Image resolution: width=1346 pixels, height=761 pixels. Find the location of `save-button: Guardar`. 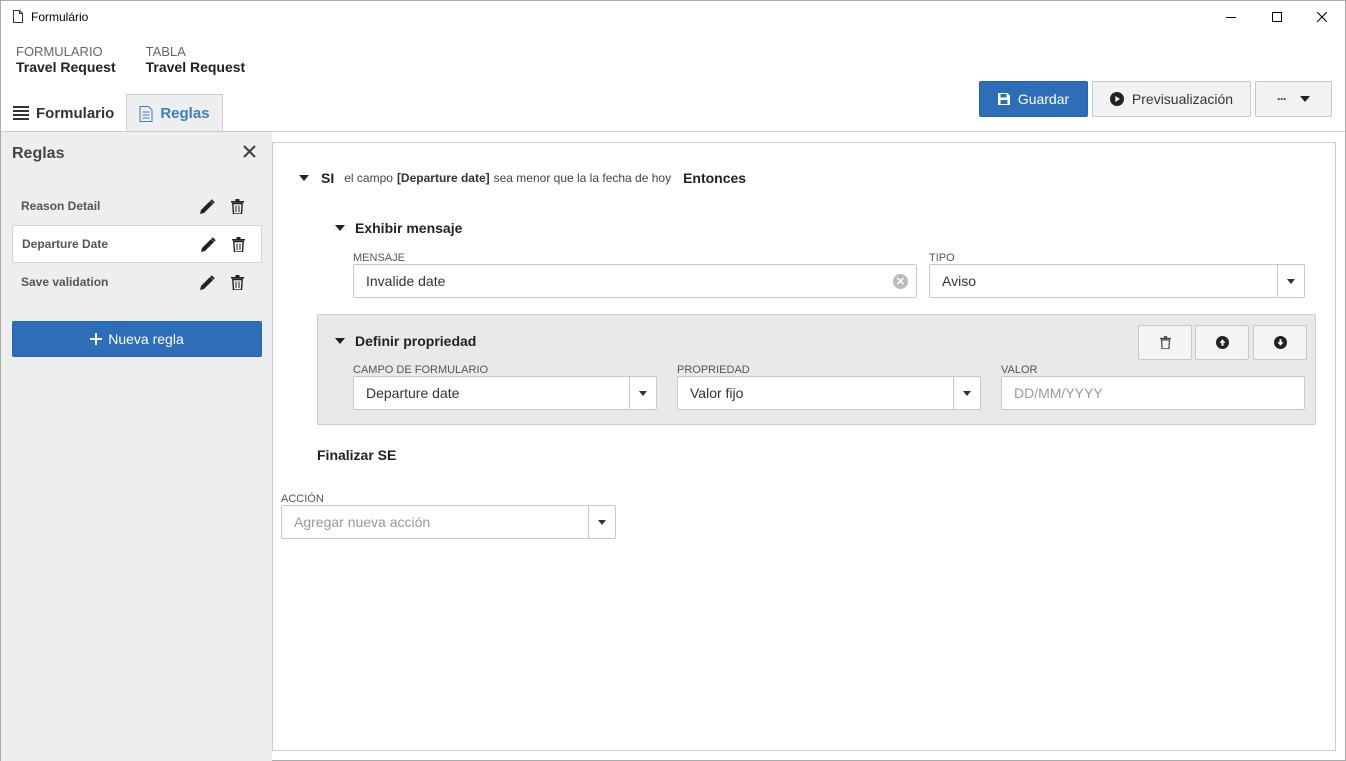

save-button: Guardar is located at coordinates (1033, 99).